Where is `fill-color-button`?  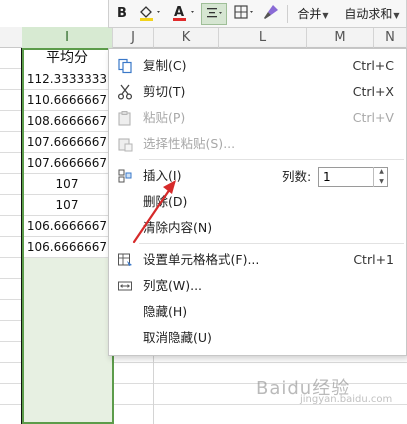 fill-color-button is located at coordinates (150, 14).